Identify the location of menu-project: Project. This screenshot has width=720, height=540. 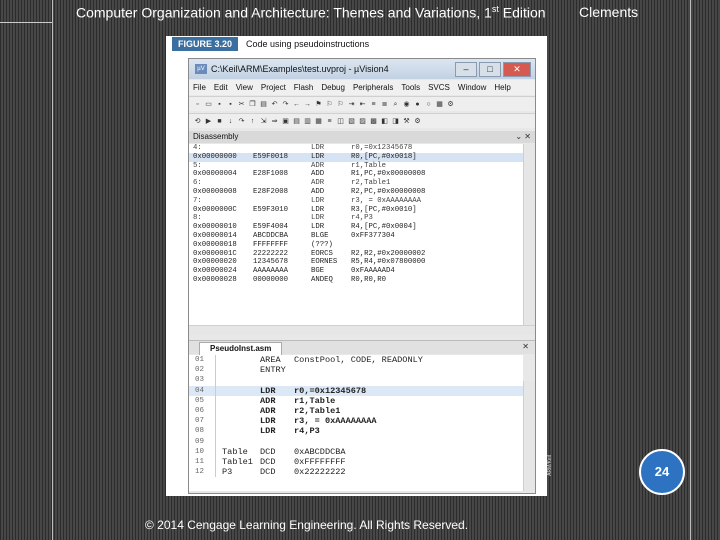
(273, 87).